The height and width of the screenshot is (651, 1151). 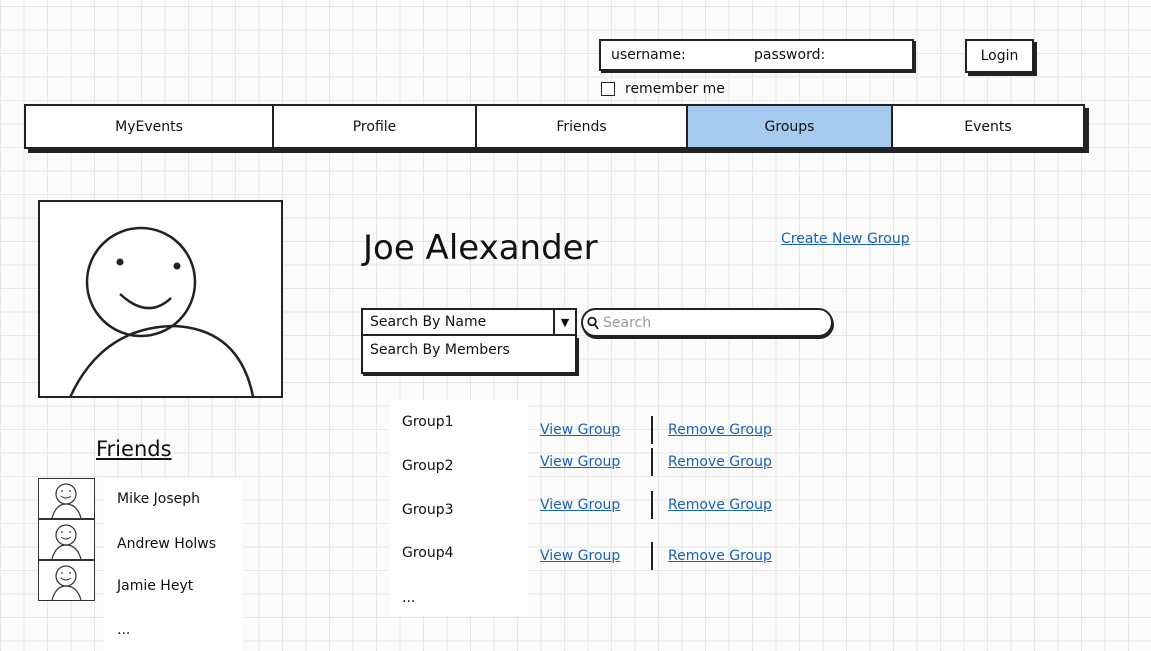 I want to click on main-nav: MyEvents Profile Friends Groups Events, so click(x=554, y=126).